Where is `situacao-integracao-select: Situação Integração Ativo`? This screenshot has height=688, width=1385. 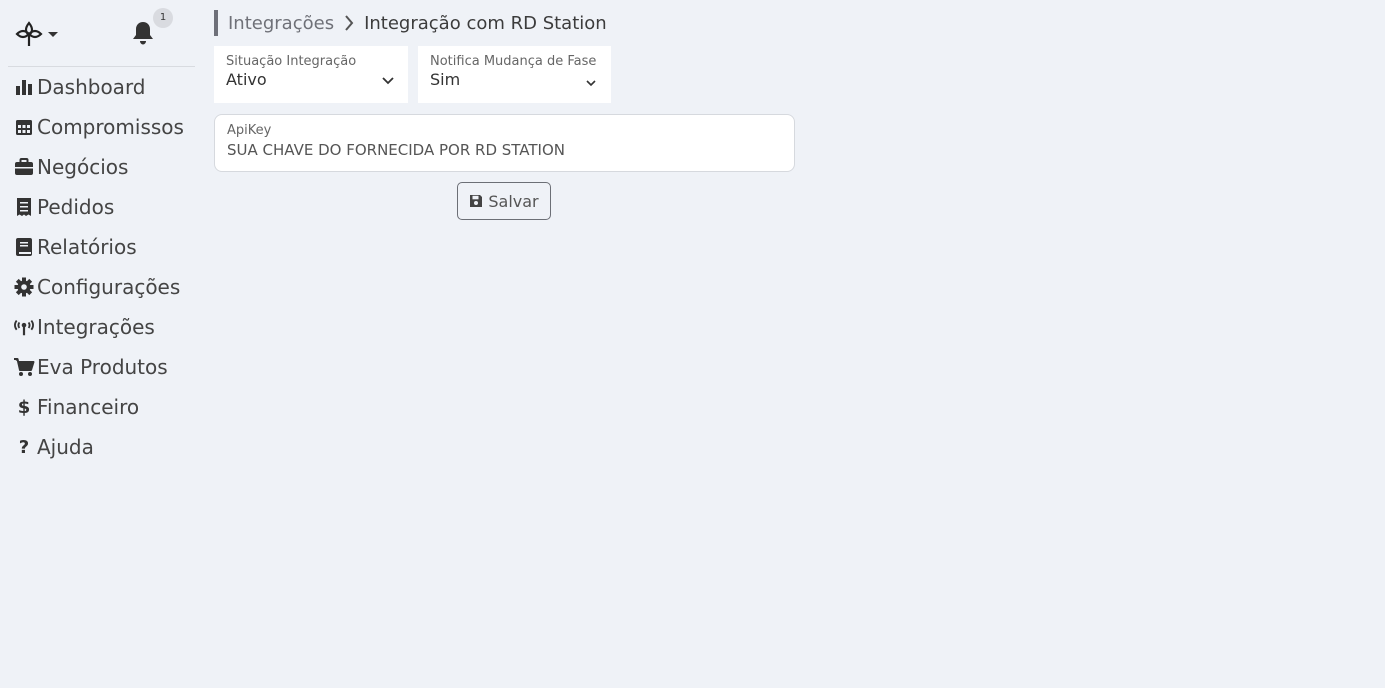 situacao-integracao-select: Situação Integração Ativo is located at coordinates (311, 74).